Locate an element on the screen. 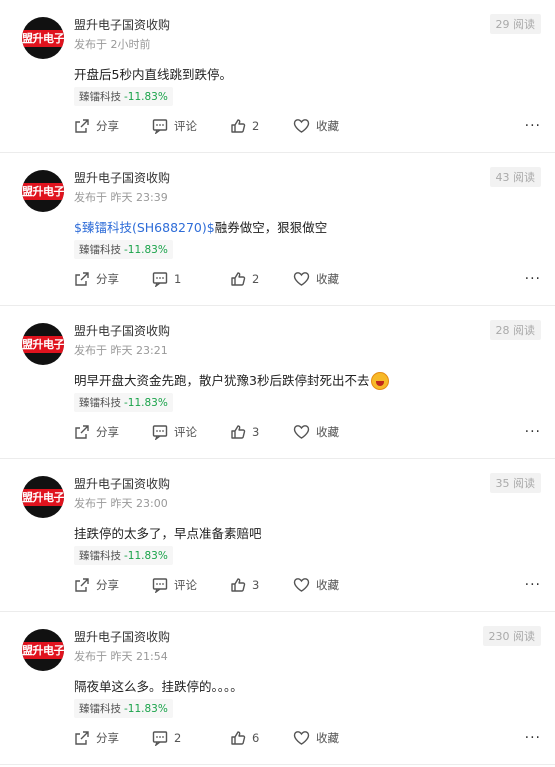 This screenshot has width=555, height=767. like-icon is located at coordinates (238, 432).